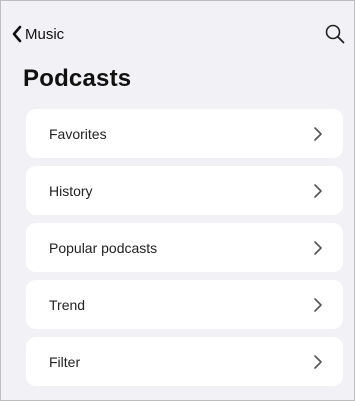  Describe the element at coordinates (17, 34) in the screenshot. I see `chevron-left-icon` at that location.